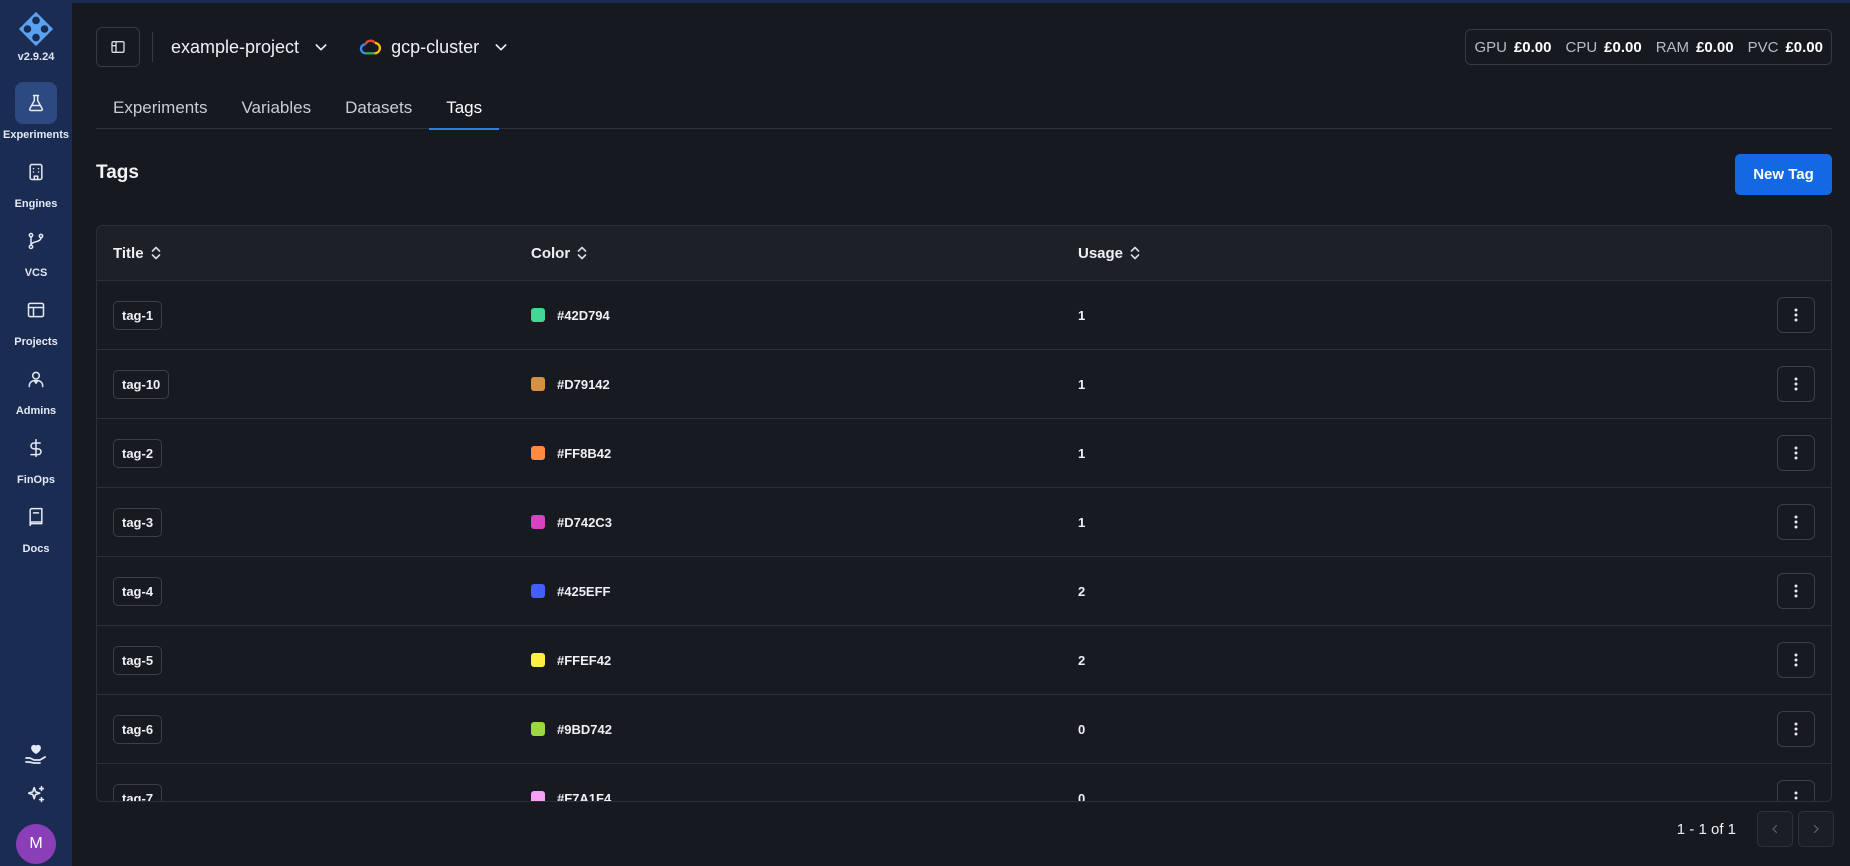  I want to click on tag-chip: tag-1, so click(138, 315).